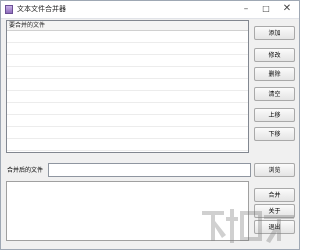 The height and width of the screenshot is (250, 320). Describe the element at coordinates (274, 94) in the screenshot. I see `clear-button: 清空` at that location.